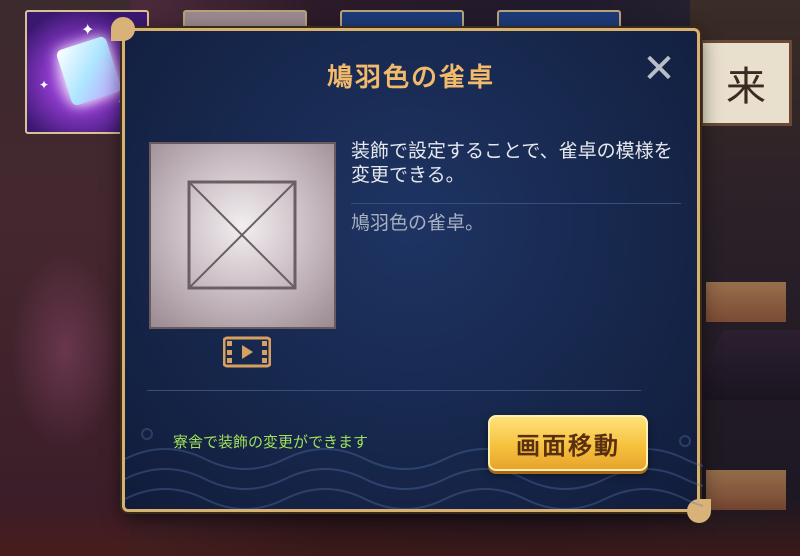 The height and width of the screenshot is (556, 800). Describe the element at coordinates (123, 29) in the screenshot. I see `corner-ornament` at that location.